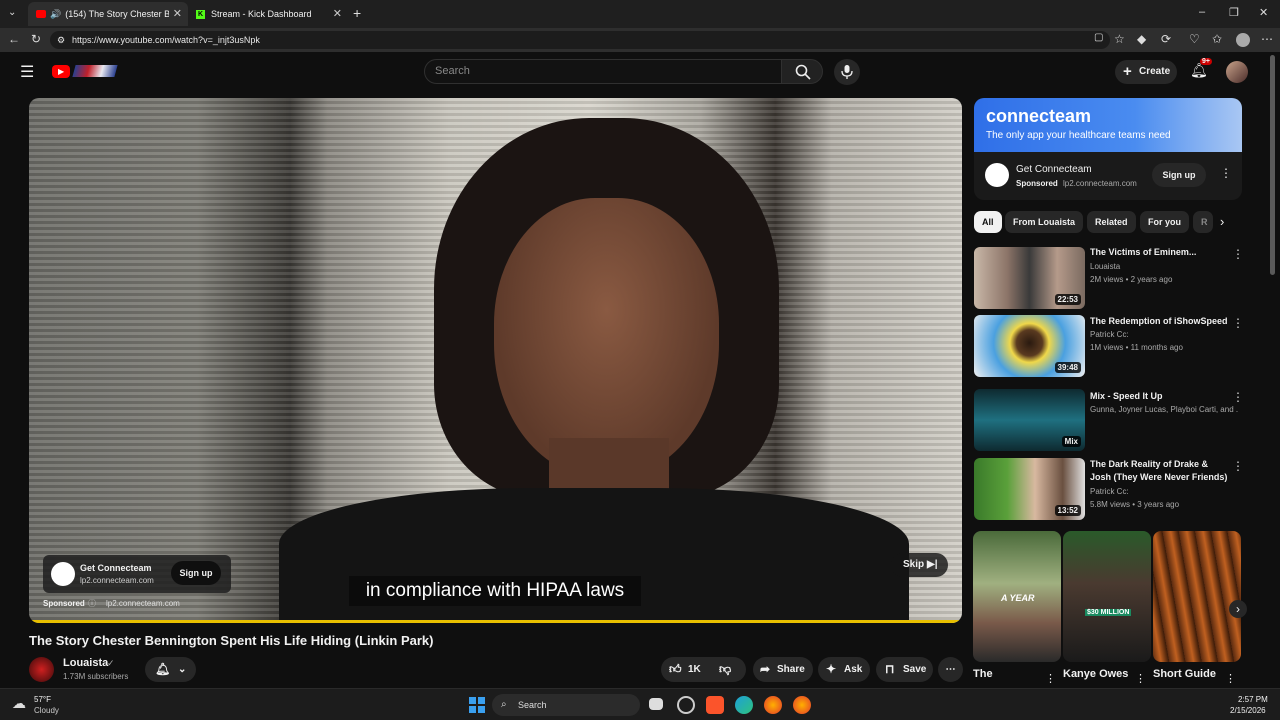  What do you see at coordinates (686, 705) in the screenshot?
I see `settings-app-icon` at bounding box center [686, 705].